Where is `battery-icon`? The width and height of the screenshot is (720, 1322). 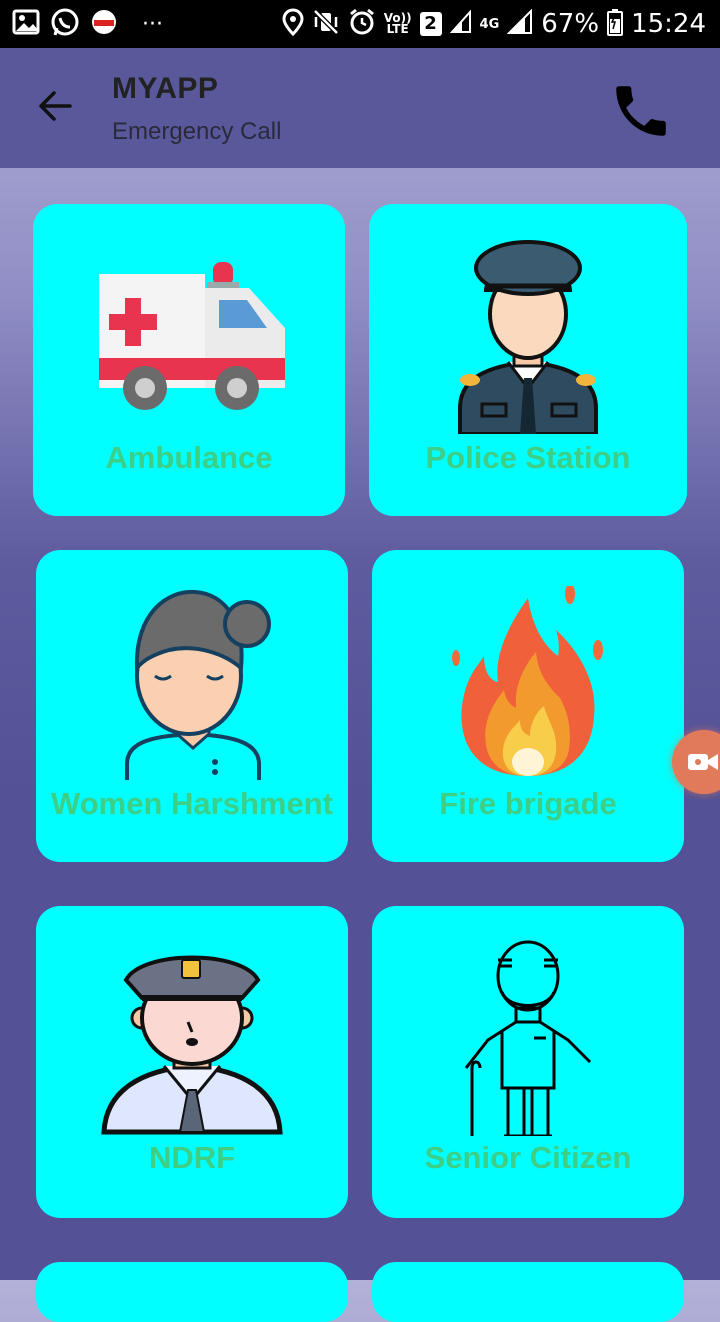
battery-icon is located at coordinates (615, 24).